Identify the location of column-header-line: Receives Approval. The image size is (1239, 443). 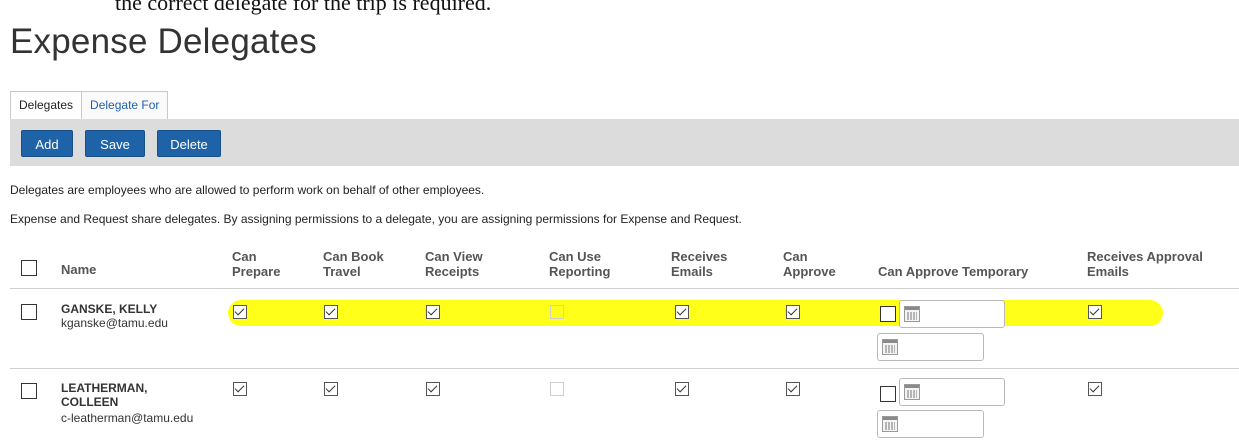
(1145, 256).